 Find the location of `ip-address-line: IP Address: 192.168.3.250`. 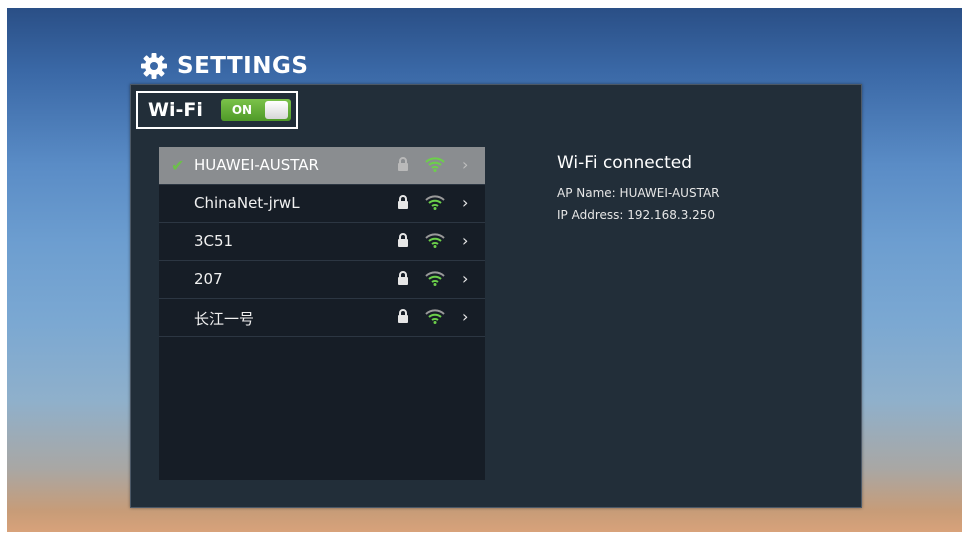

ip-address-line: IP Address: 192.168.3.250 is located at coordinates (638, 215).